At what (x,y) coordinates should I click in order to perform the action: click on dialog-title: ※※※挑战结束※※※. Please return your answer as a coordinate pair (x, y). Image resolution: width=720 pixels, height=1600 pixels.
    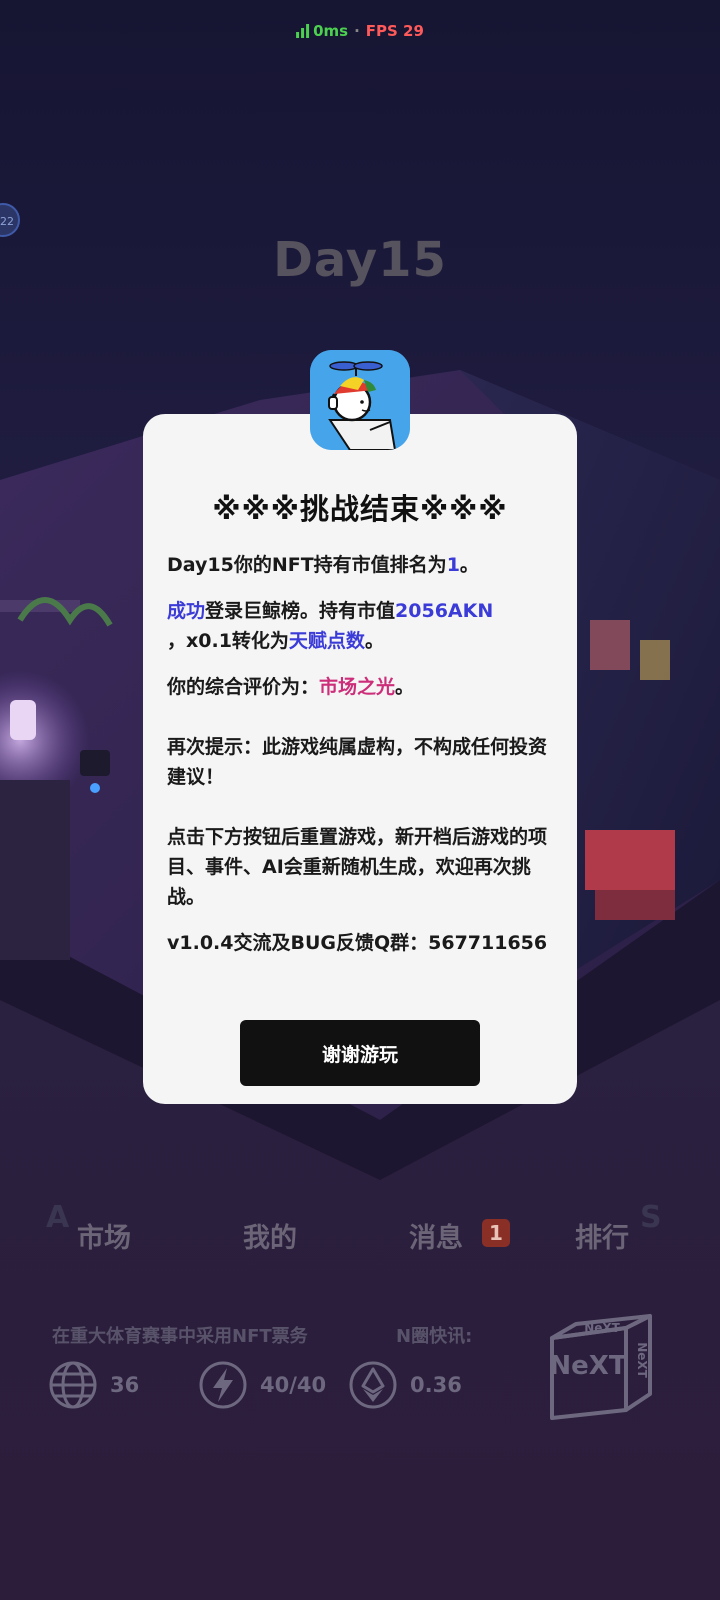
    Looking at the image, I should click on (360, 509).